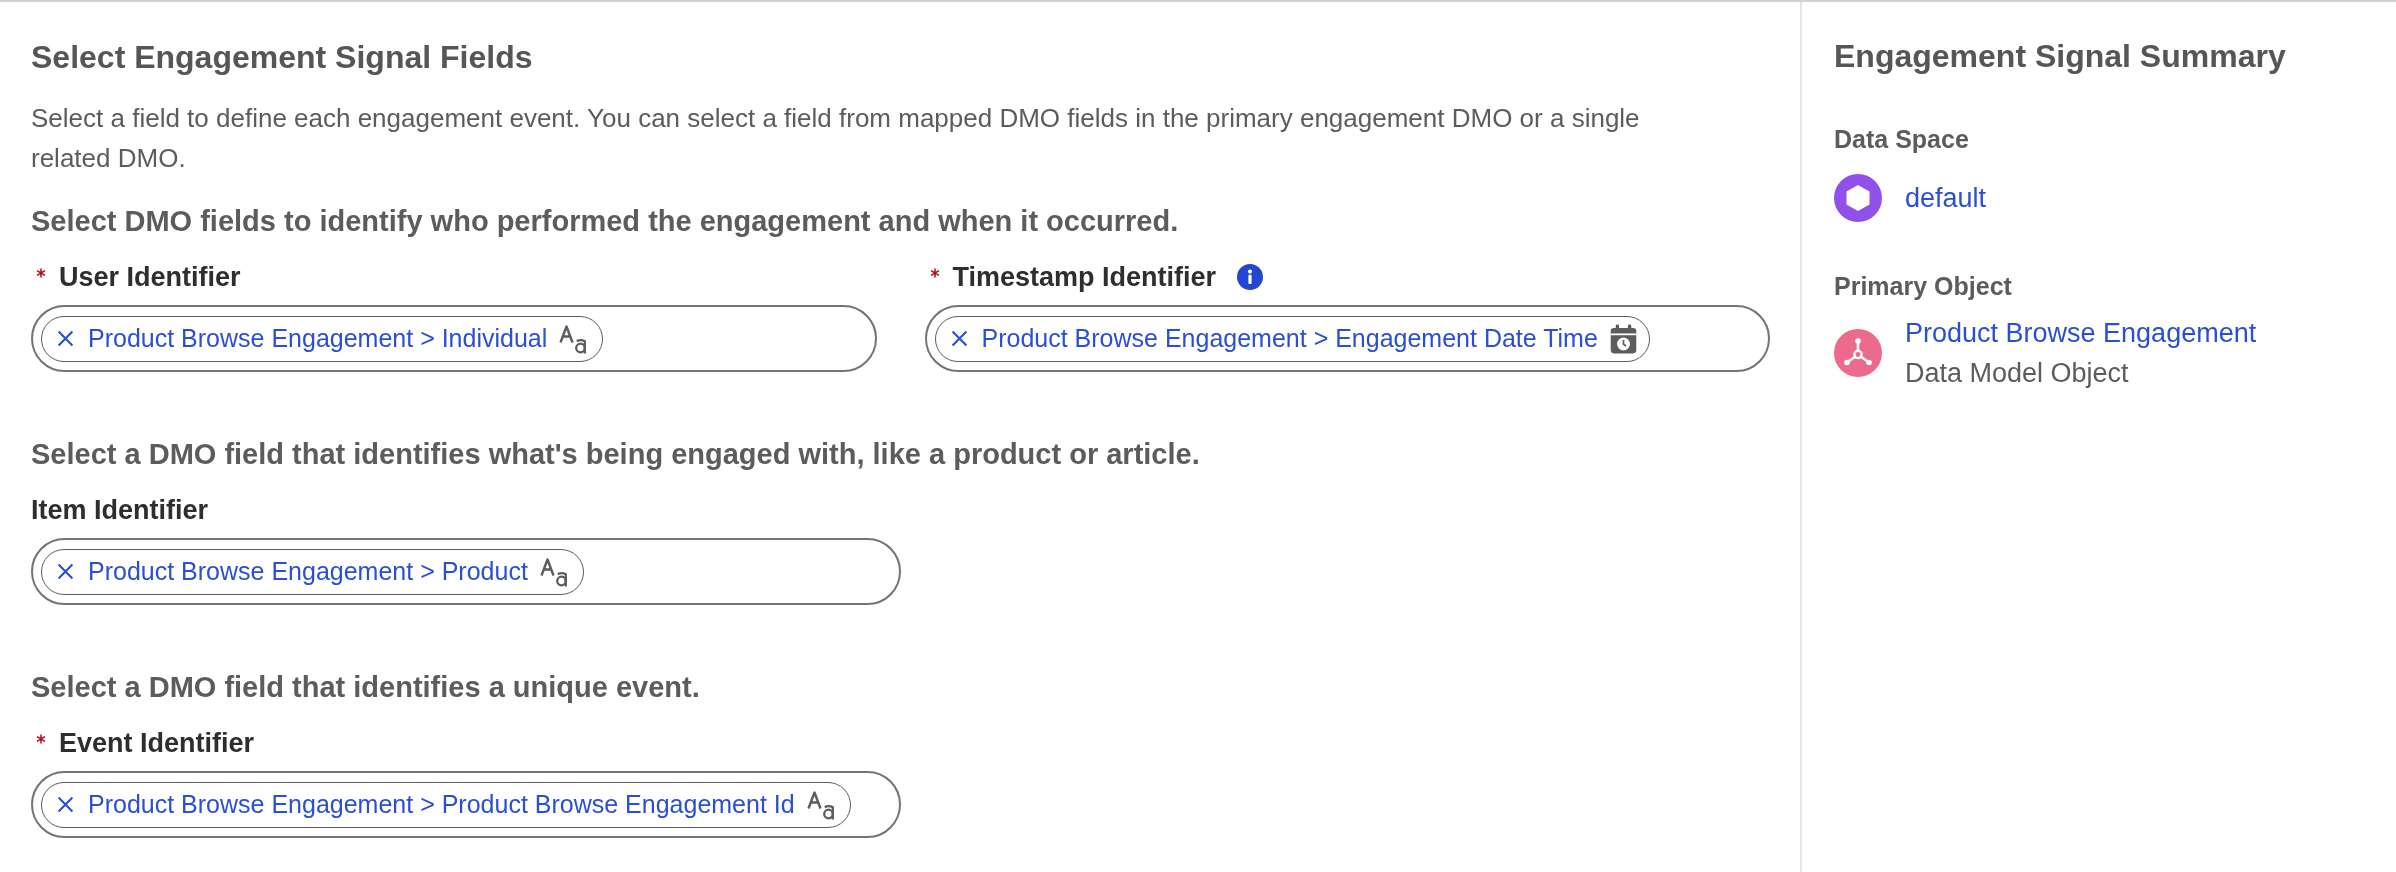 The height and width of the screenshot is (872, 2396). I want to click on calendar-clock-icon, so click(1623, 338).